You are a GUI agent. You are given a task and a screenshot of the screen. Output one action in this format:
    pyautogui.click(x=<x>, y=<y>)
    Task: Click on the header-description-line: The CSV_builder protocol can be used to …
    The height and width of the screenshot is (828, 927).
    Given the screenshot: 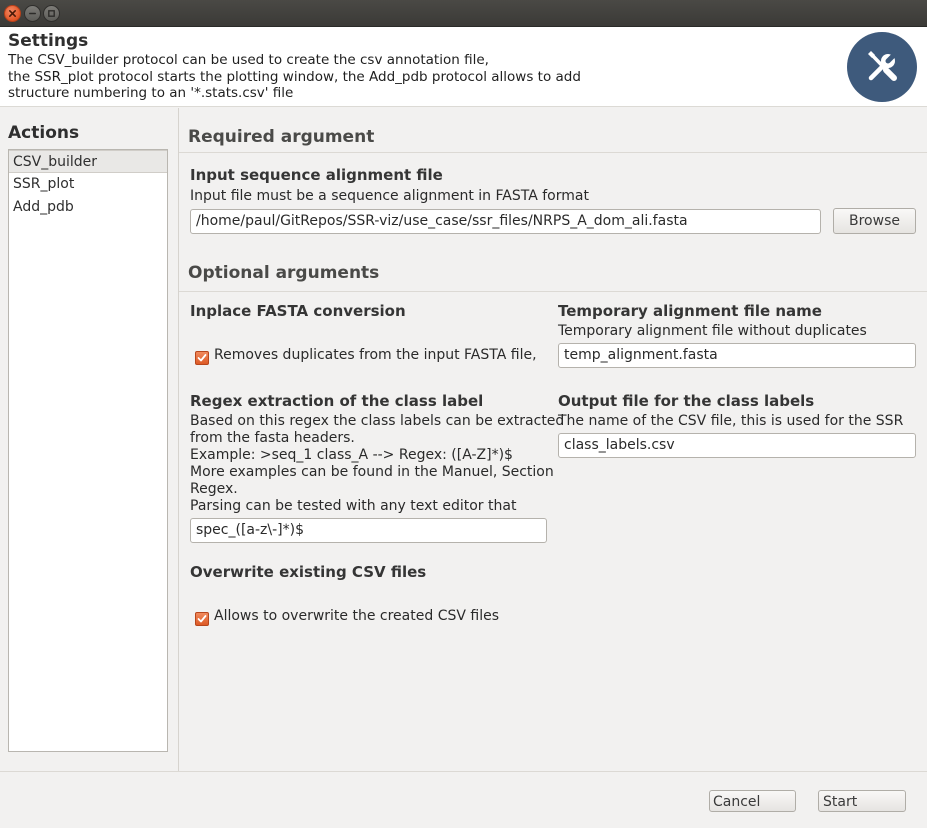 What is the action you would take?
    pyautogui.click(x=248, y=60)
    